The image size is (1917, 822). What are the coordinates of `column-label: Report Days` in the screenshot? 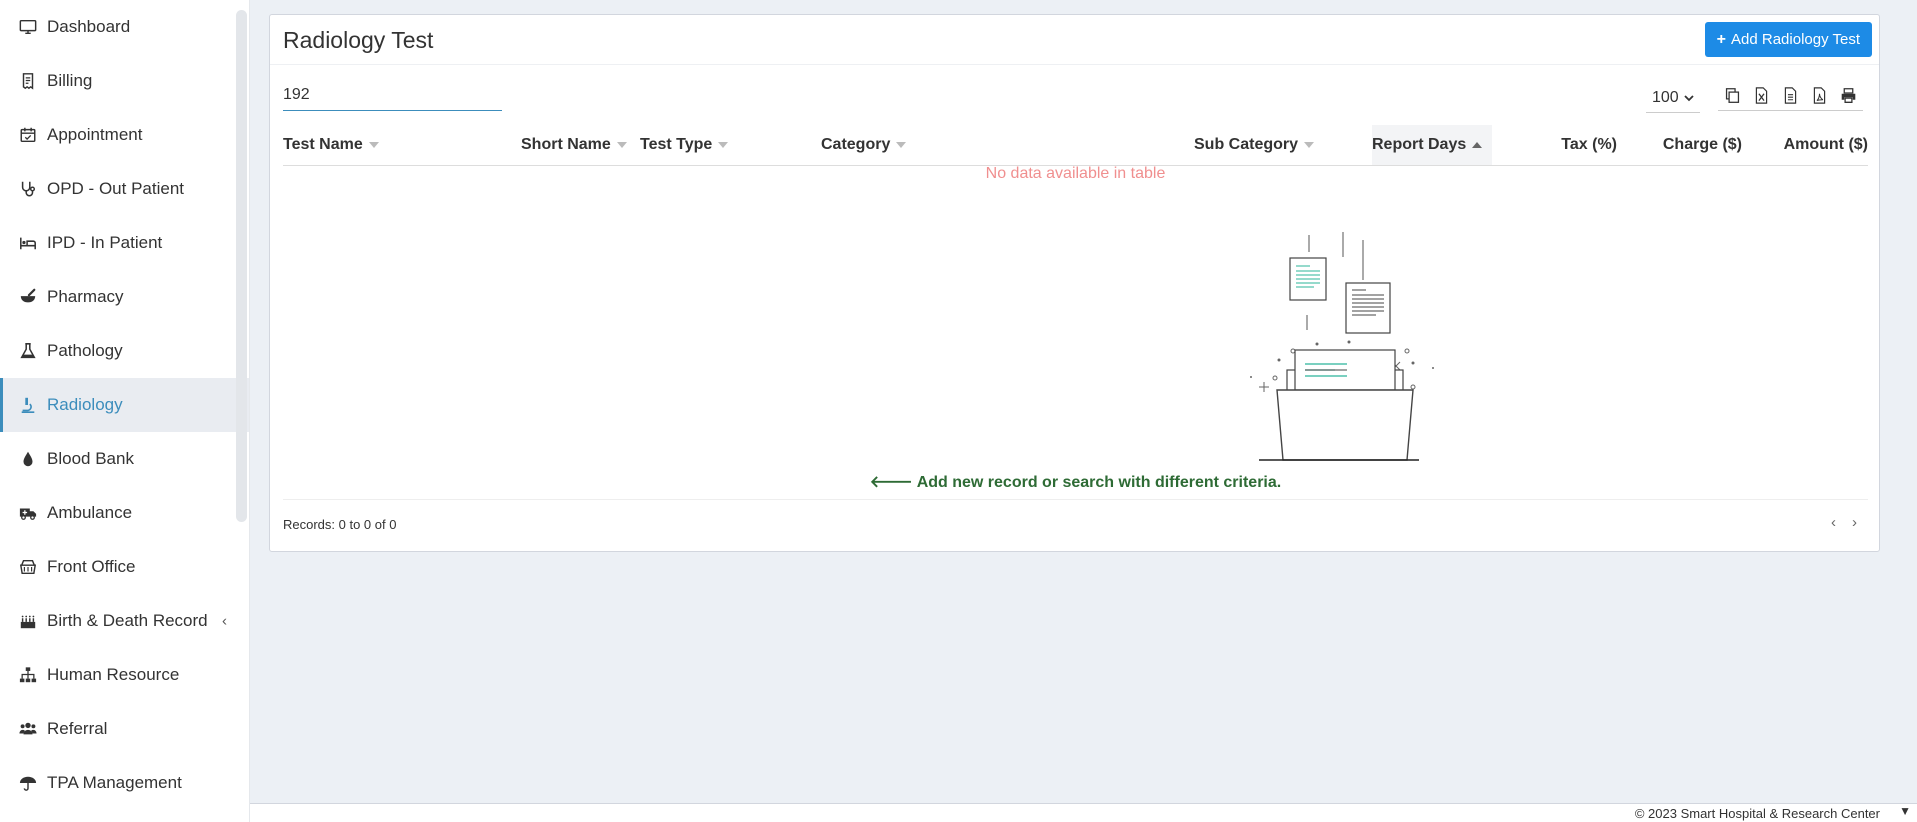 It's located at (1419, 144).